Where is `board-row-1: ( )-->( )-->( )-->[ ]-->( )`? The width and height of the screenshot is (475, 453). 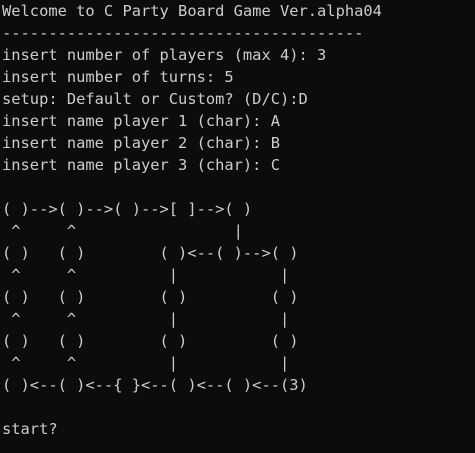
board-row-1: ( )-->( )-->( )-->[ ]-->( ) is located at coordinates (127, 209).